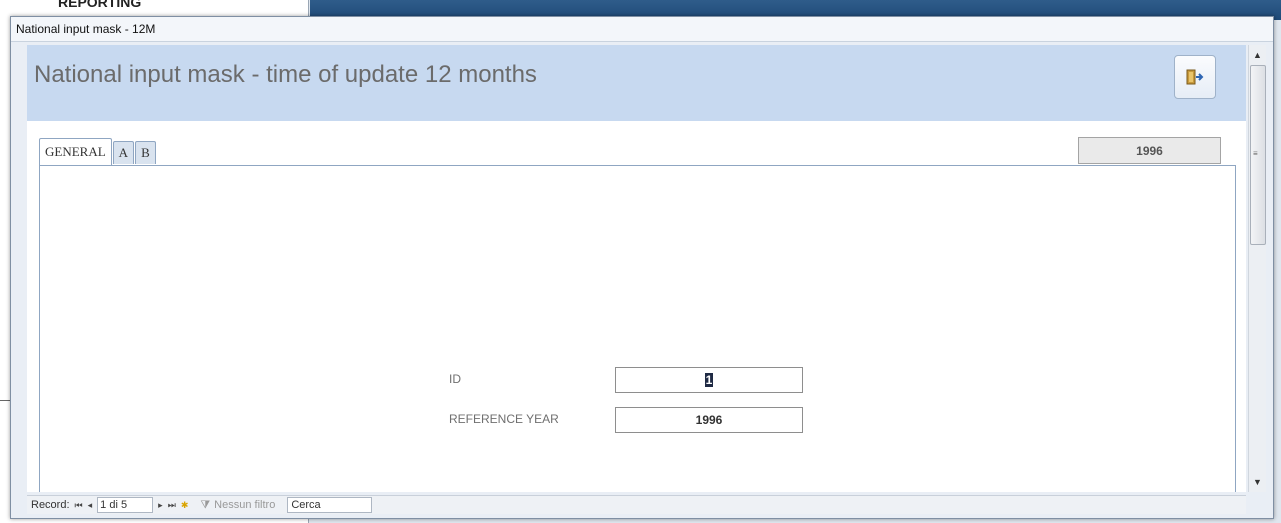 The width and height of the screenshot is (1281, 523). I want to click on exit-button, so click(1195, 77).